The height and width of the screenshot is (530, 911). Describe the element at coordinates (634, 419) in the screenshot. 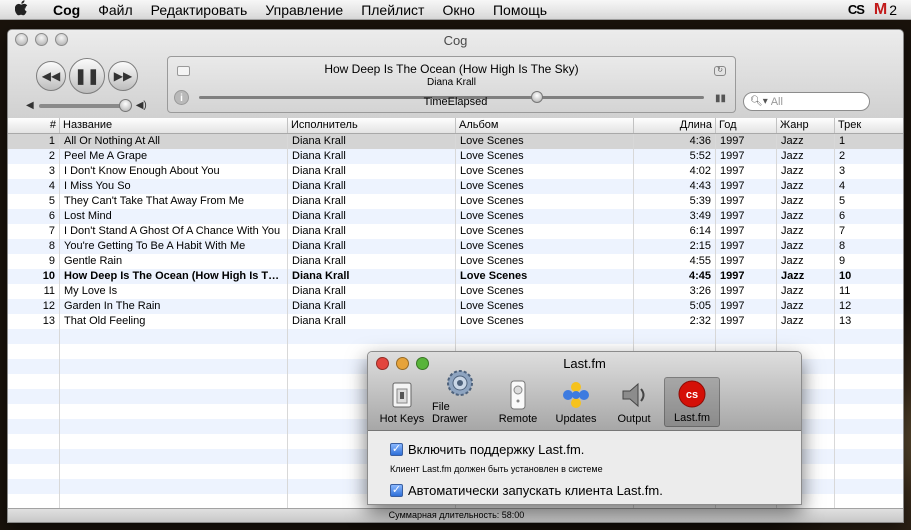

I see `prefs-tab-label: Output` at that location.